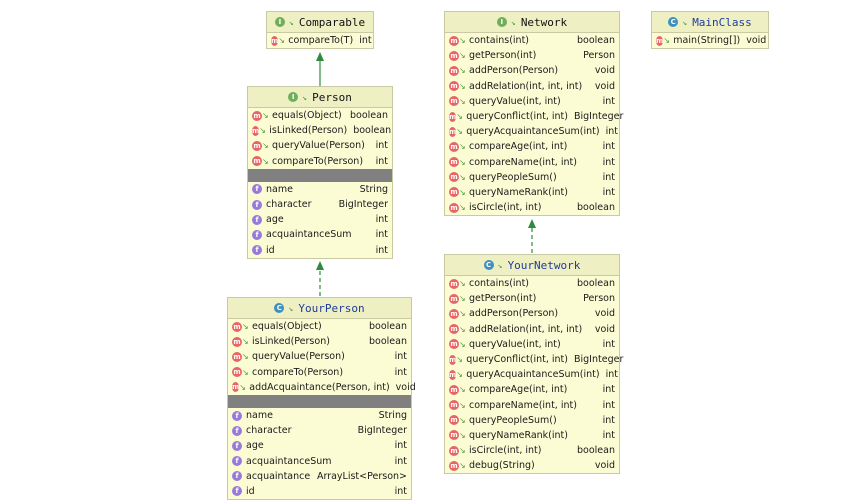 This screenshot has width=861, height=504. Describe the element at coordinates (532, 465) in the screenshot. I see `method-row: m ↘ debug(String) void` at that location.